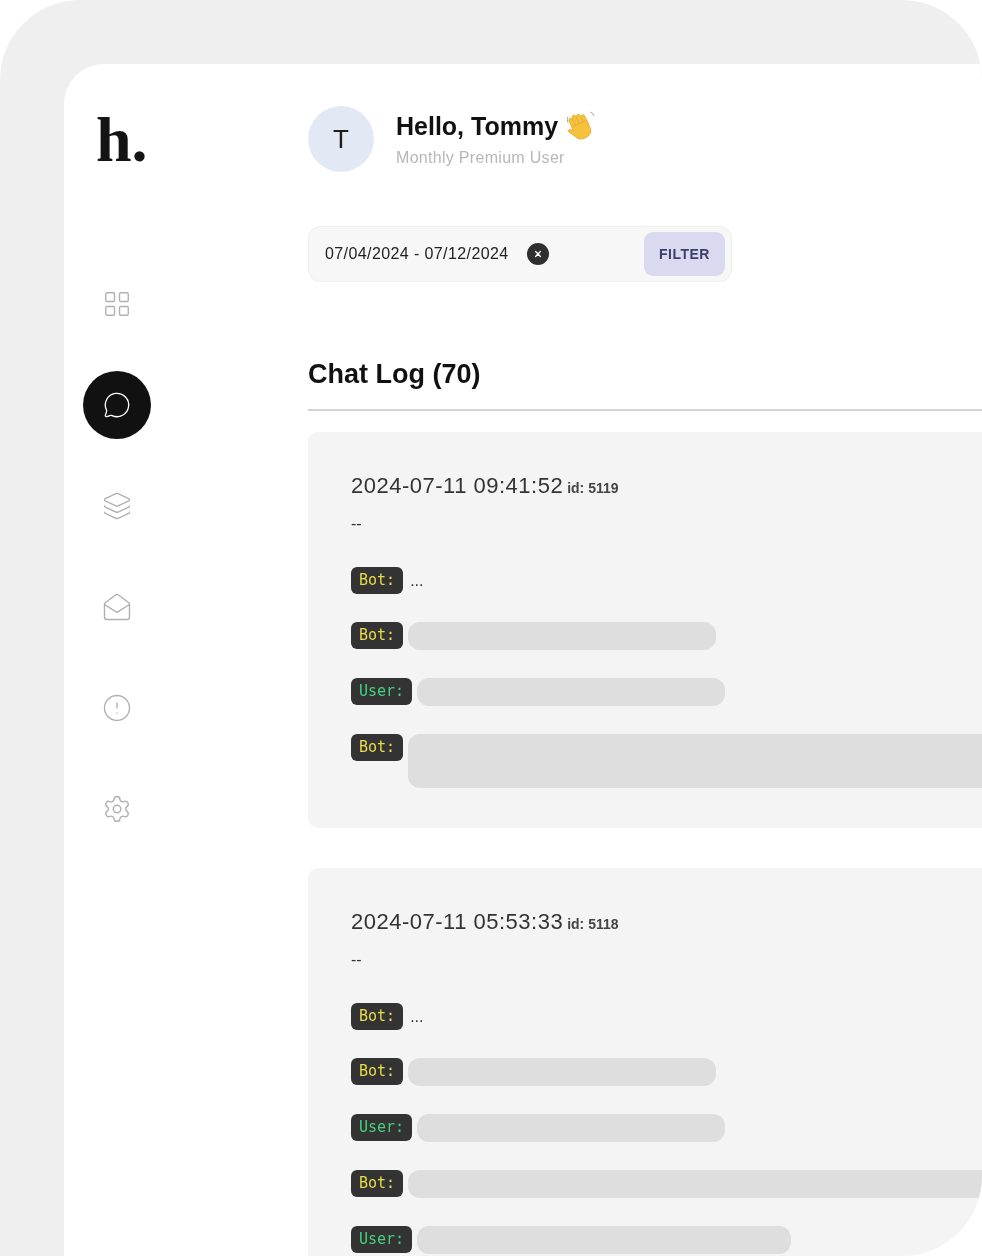  What do you see at coordinates (481, 158) in the screenshot?
I see `plan-subtitle: Monthly Premium User` at bounding box center [481, 158].